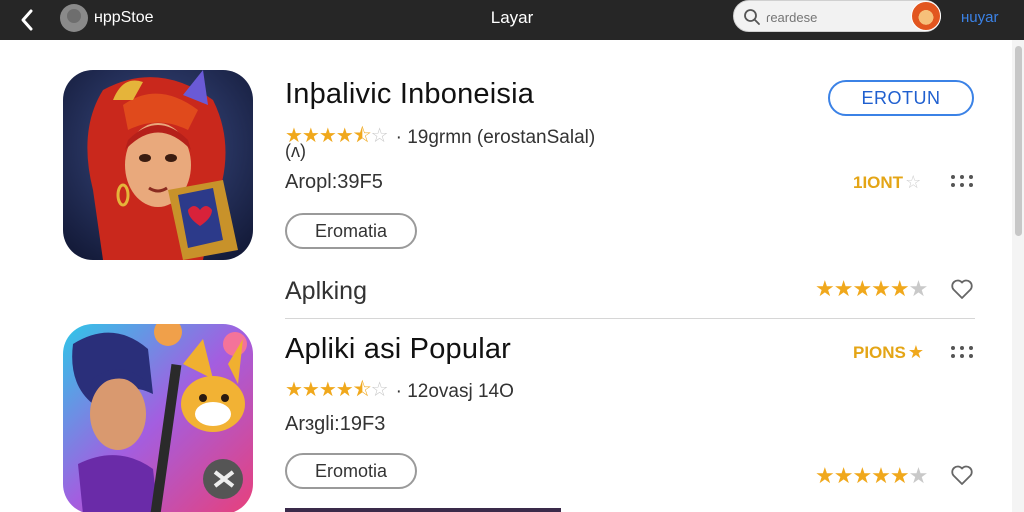  Describe the element at coordinates (878, 182) in the screenshot. I see `badge-text-1: 1IONT` at that location.